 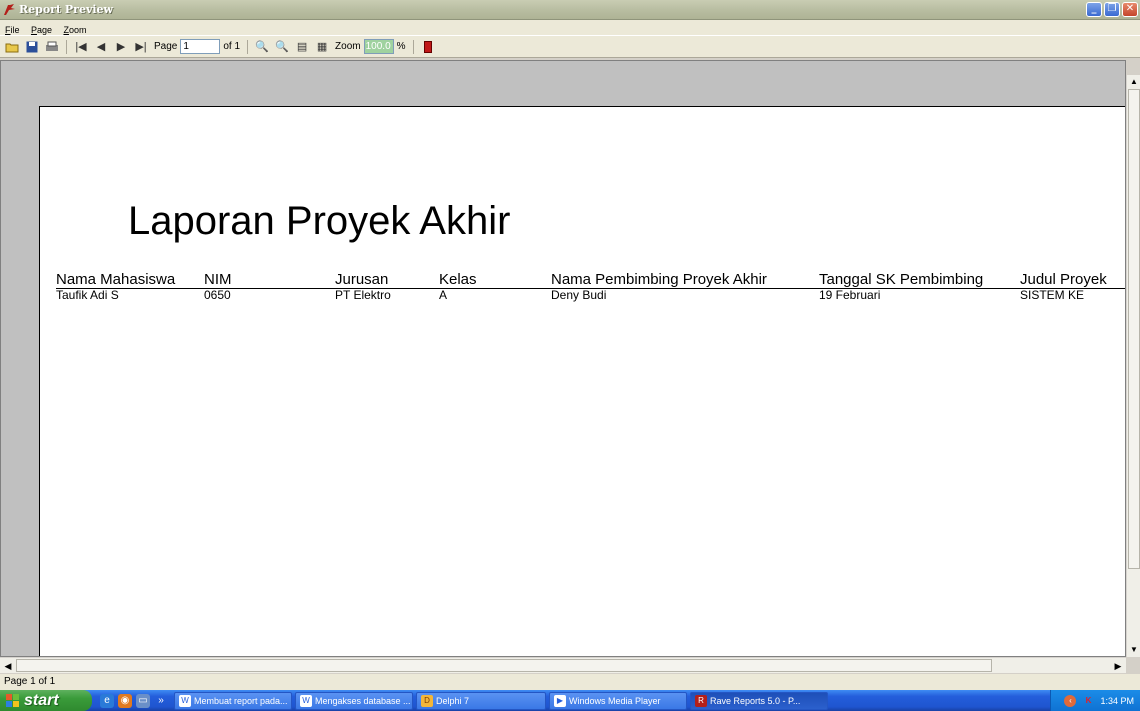 What do you see at coordinates (161, 701) in the screenshot?
I see `more-chevron-icon: »` at bounding box center [161, 701].